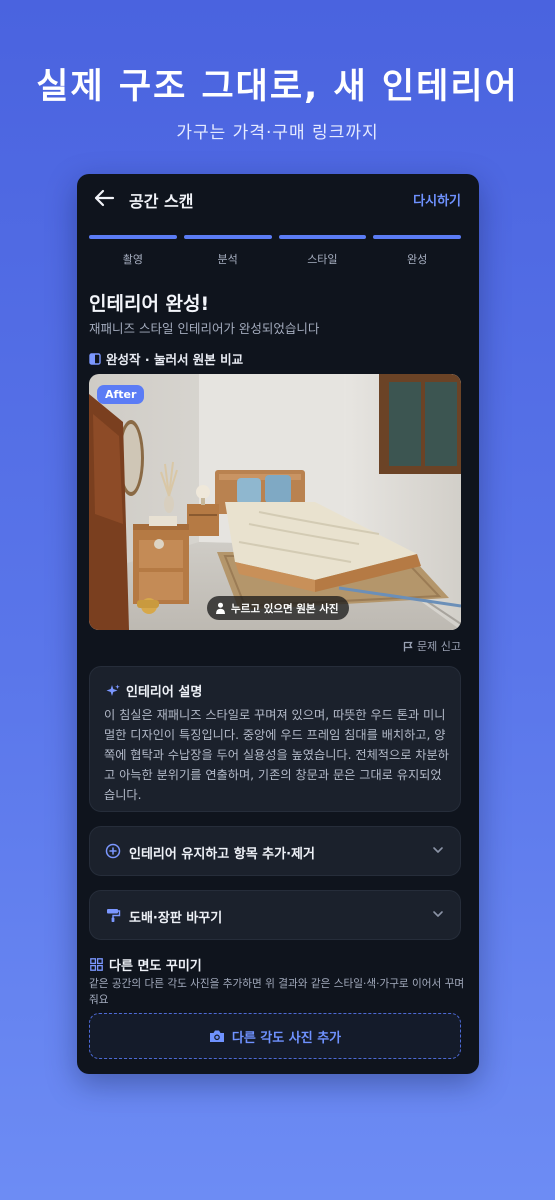 The image size is (555, 1200). I want to click on add-remove-items-accordion: 인테리어 유지하고 항목 추가·제거, so click(275, 851).